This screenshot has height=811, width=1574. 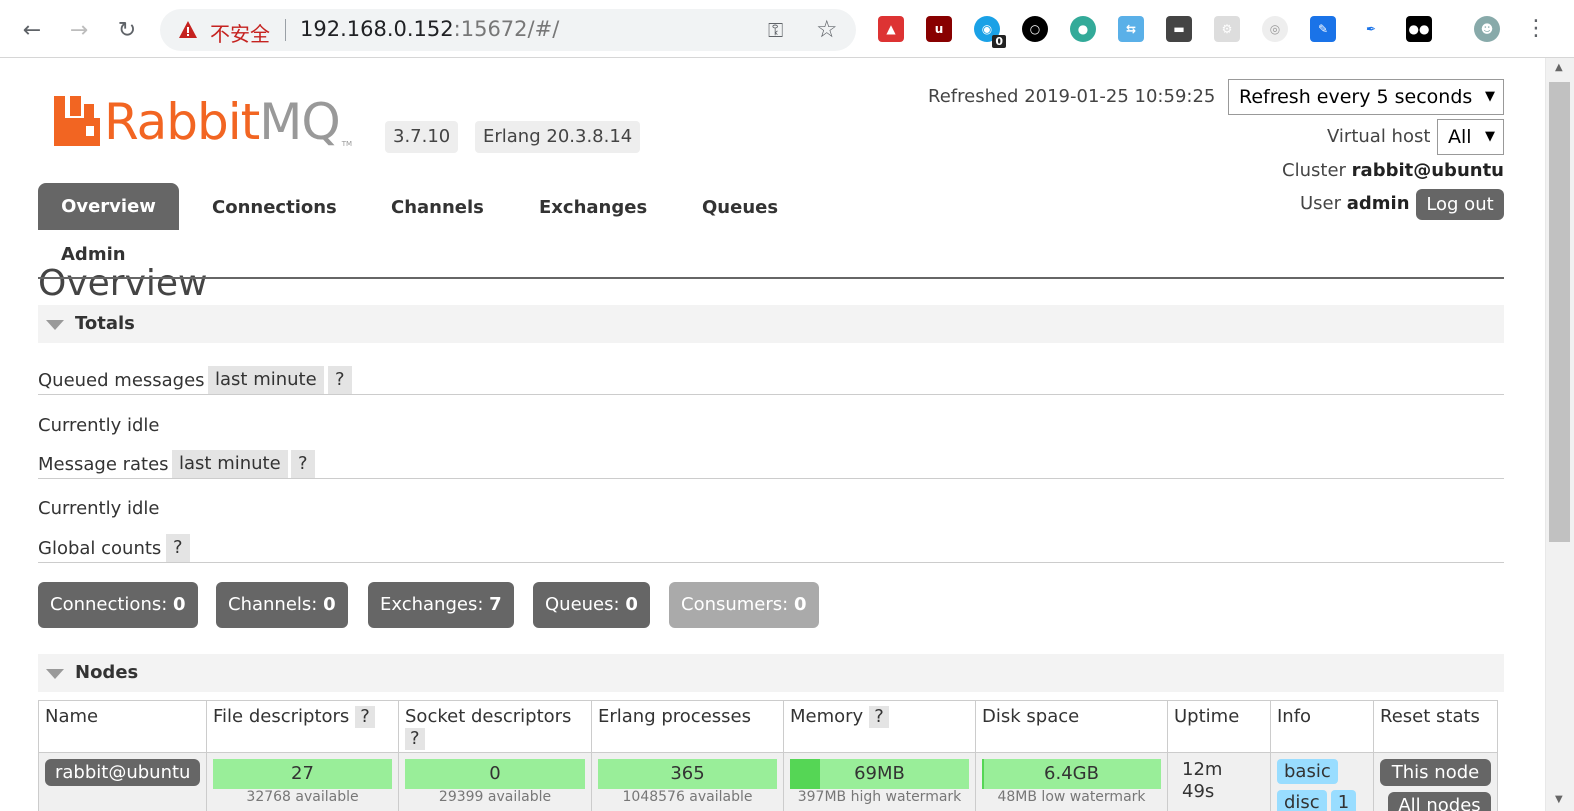 What do you see at coordinates (1378, 203) in the screenshot?
I see `user-value: admin` at bounding box center [1378, 203].